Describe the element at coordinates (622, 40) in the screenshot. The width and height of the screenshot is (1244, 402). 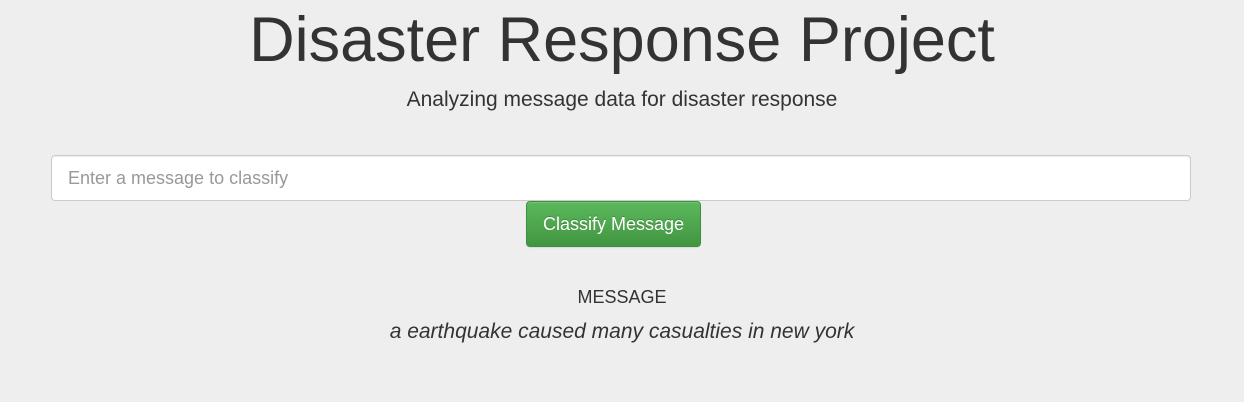
I see `page-title: Disaster Response Project` at that location.